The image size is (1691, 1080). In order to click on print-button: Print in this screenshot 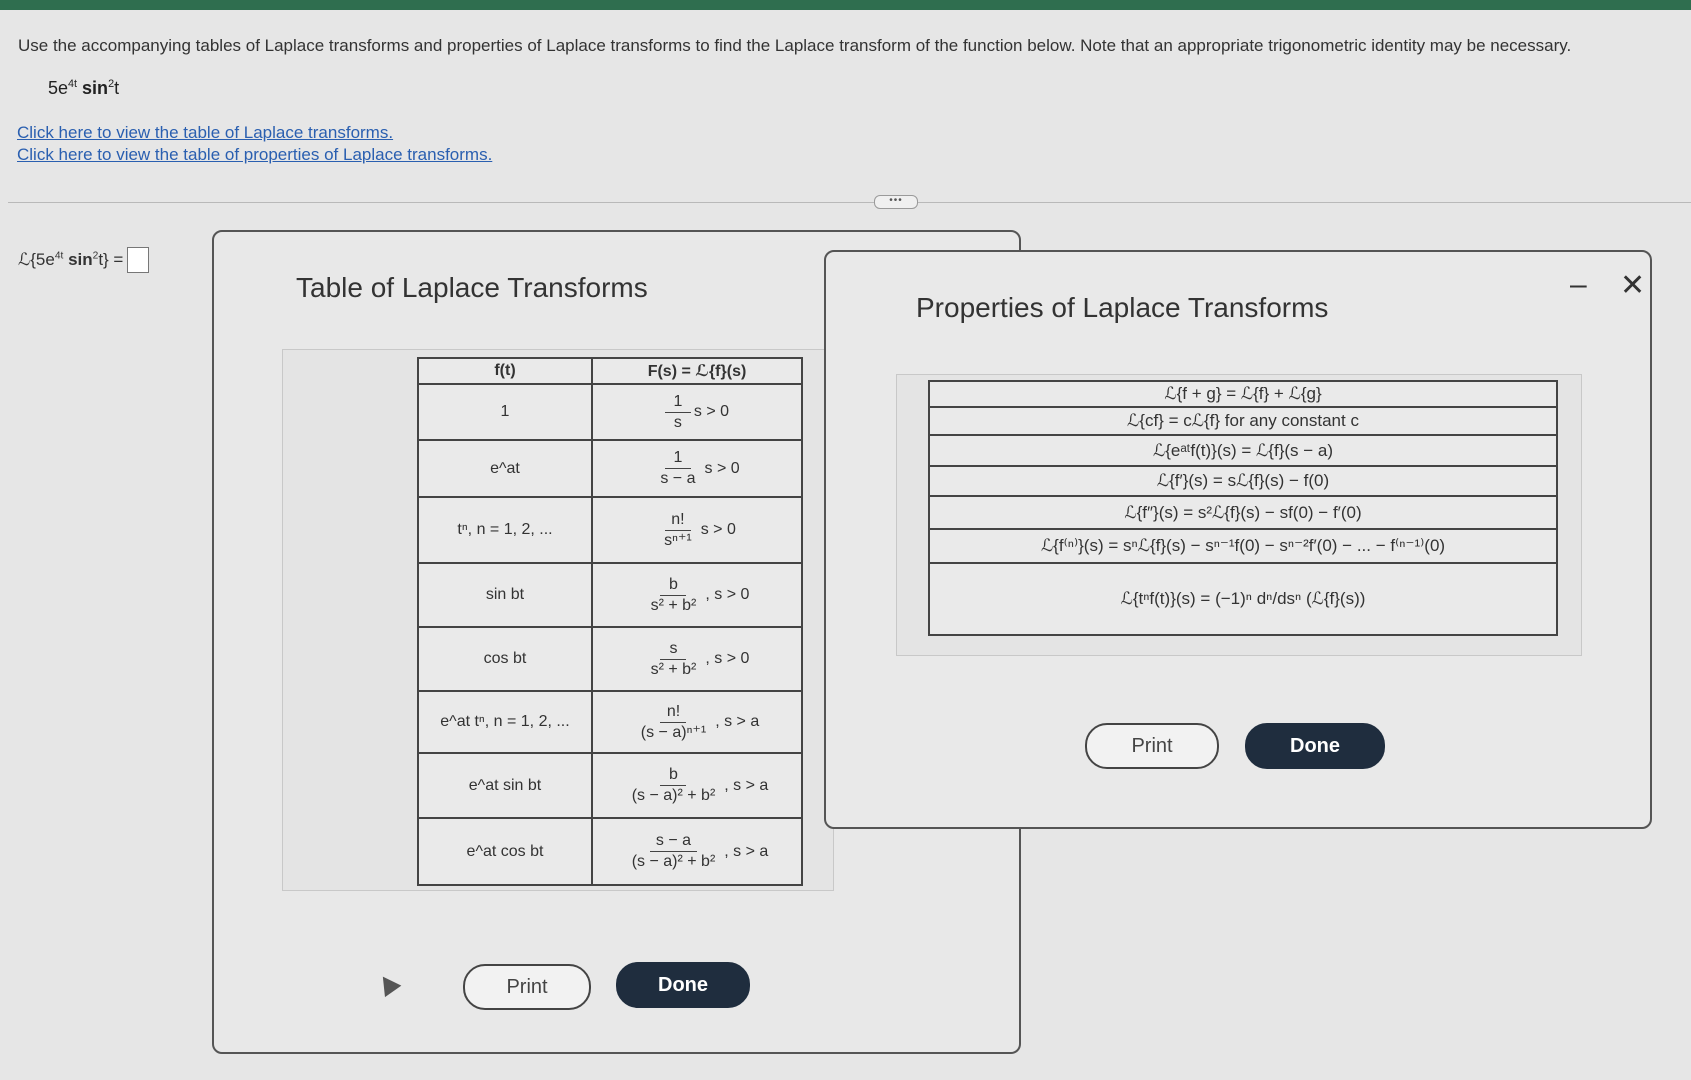, I will do `click(527, 987)`.